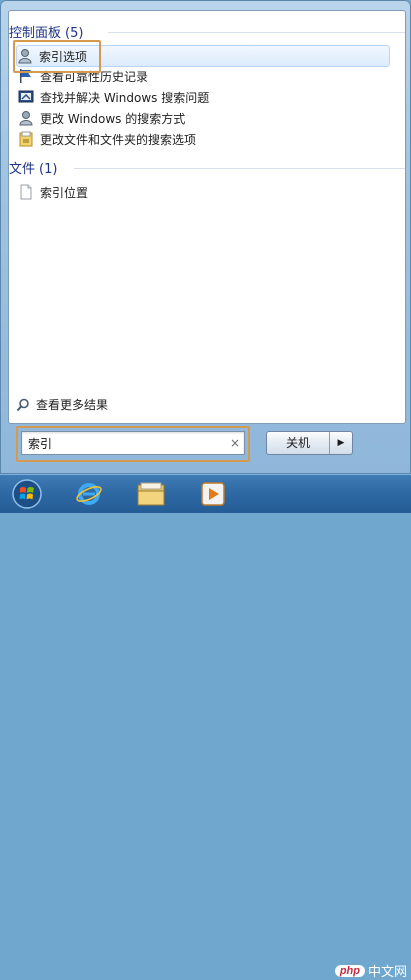 This screenshot has height=980, width=411. What do you see at coordinates (57, 56) in the screenshot?
I see `highlight-box-result` at bounding box center [57, 56].